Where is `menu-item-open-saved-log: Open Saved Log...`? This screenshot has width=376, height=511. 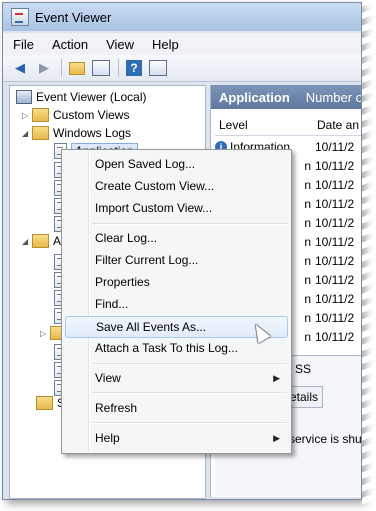
menu-item-open-saved-log: Open Saved Log... is located at coordinates (176, 164).